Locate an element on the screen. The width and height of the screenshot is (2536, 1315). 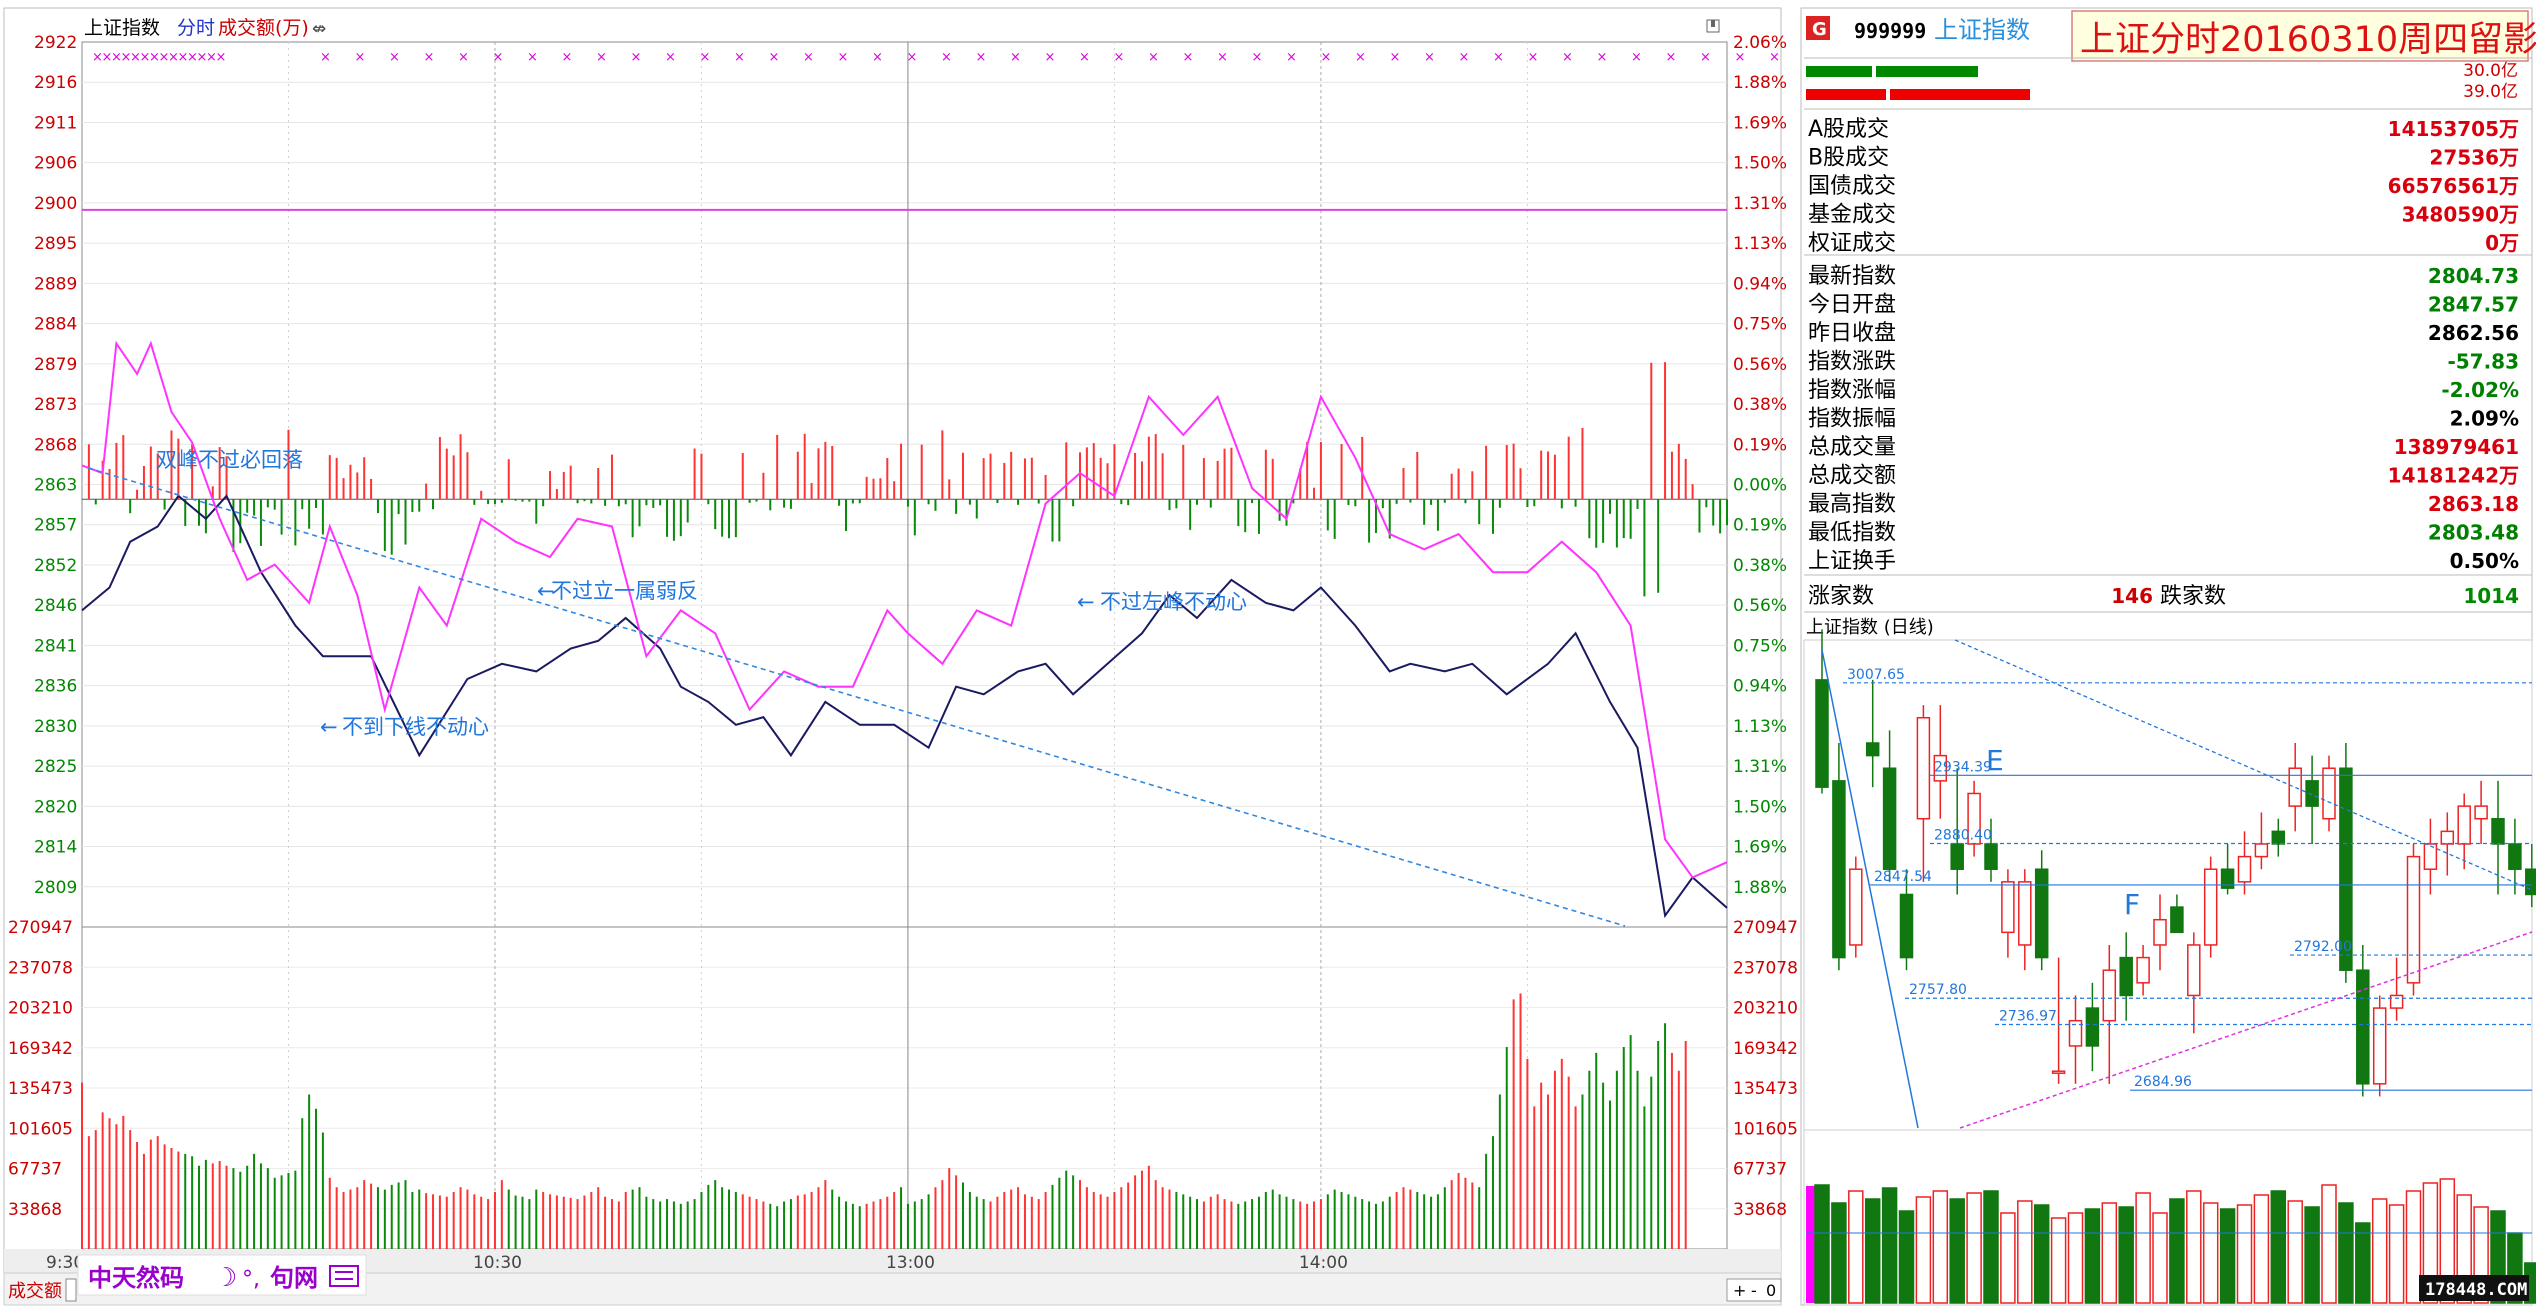
stat-label: 总成交量 is located at coordinates (1852, 447).